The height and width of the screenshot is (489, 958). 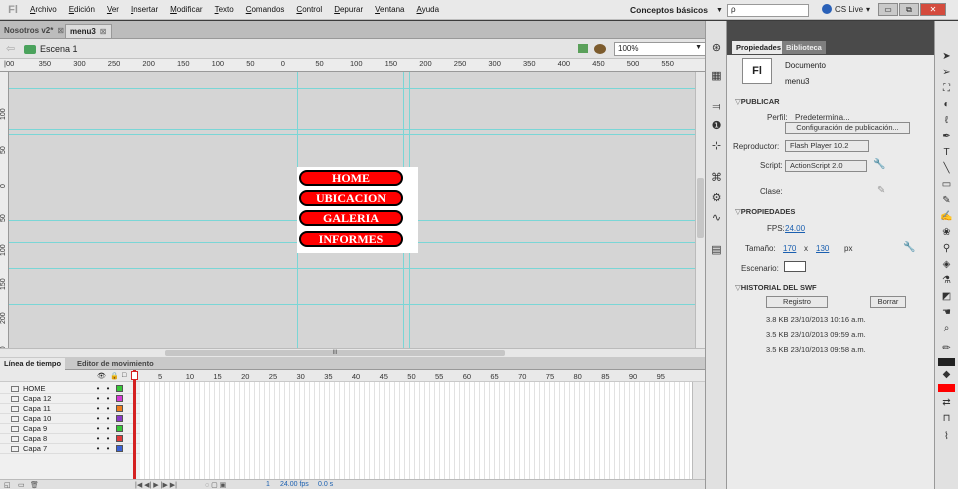 What do you see at coordinates (946, 298) in the screenshot?
I see `eraser-tool-icon: ◩` at bounding box center [946, 298].